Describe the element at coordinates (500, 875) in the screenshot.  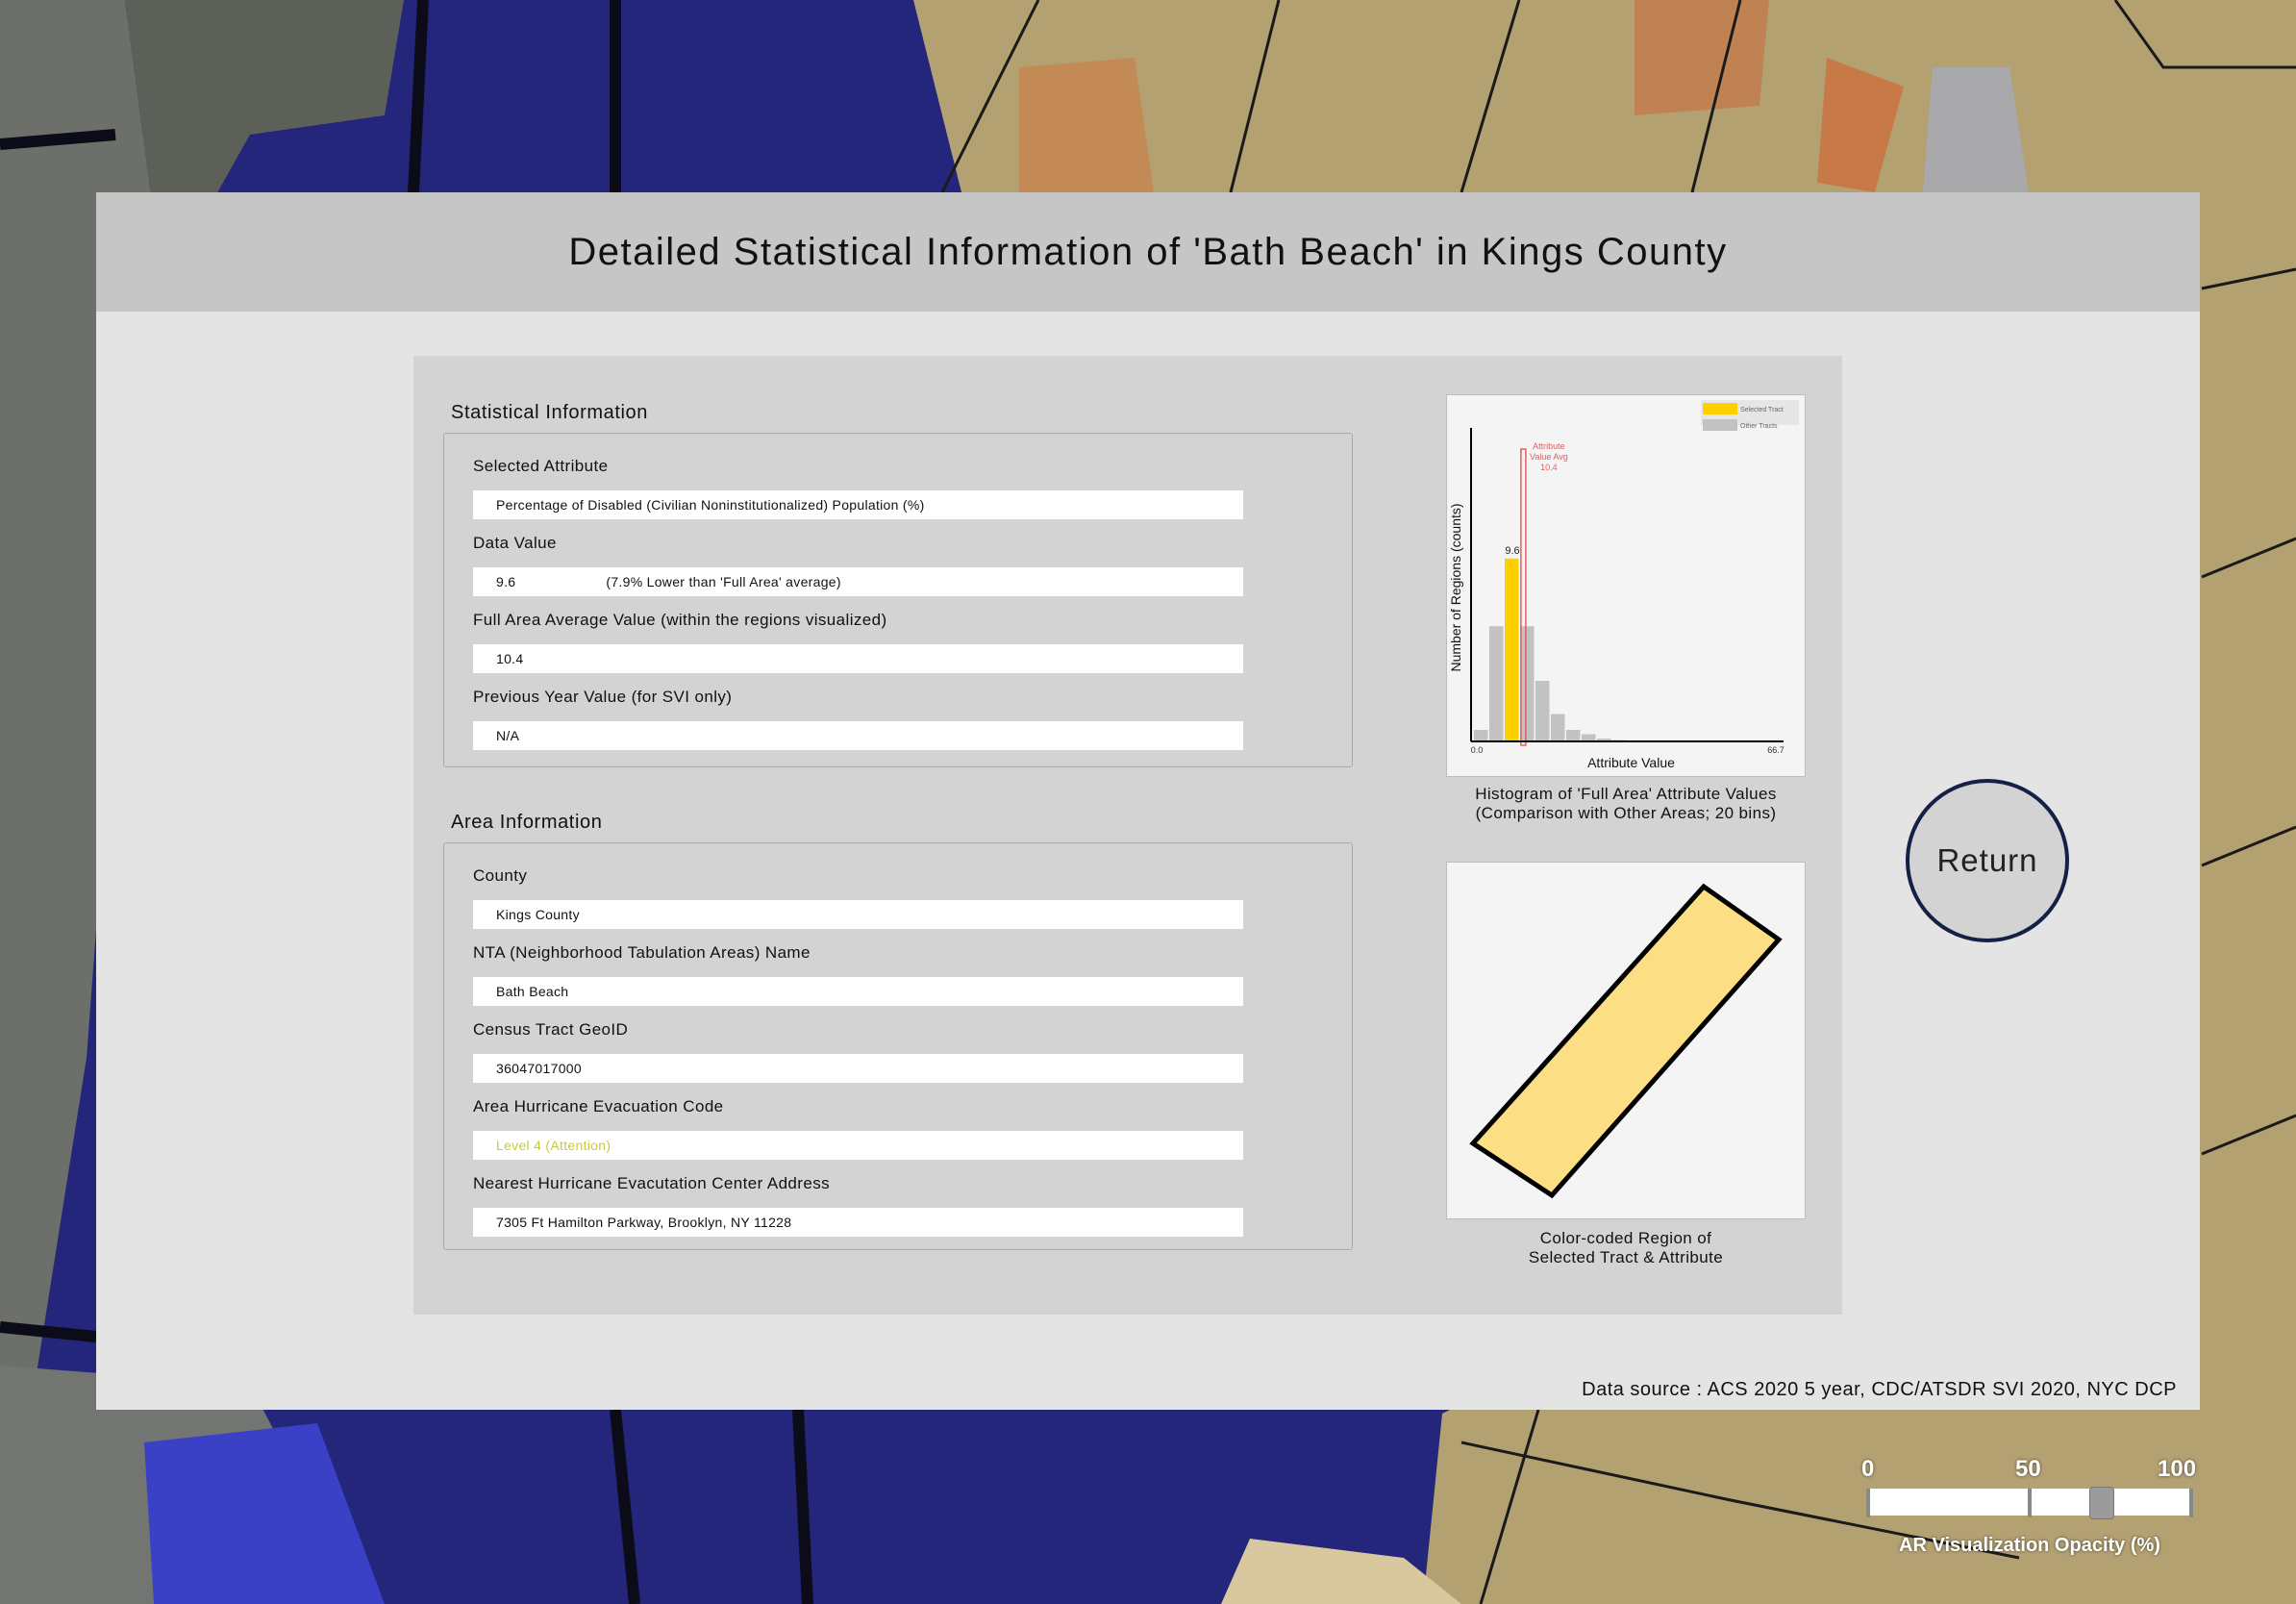
I see `county-label: County` at that location.